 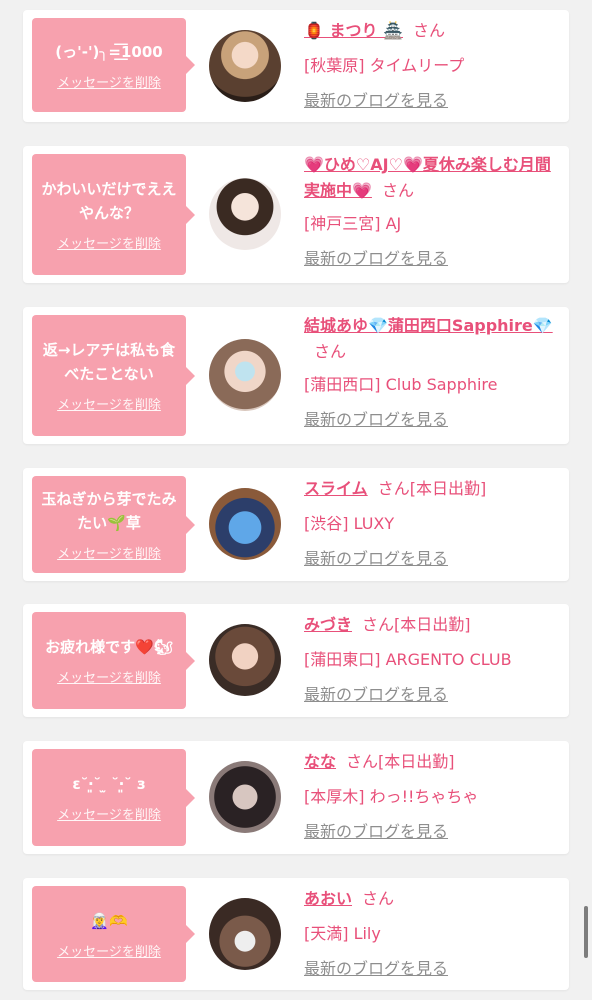 I want to click on message-text: 玉ねぎから芽でたみたい🌱草, so click(x=109, y=511).